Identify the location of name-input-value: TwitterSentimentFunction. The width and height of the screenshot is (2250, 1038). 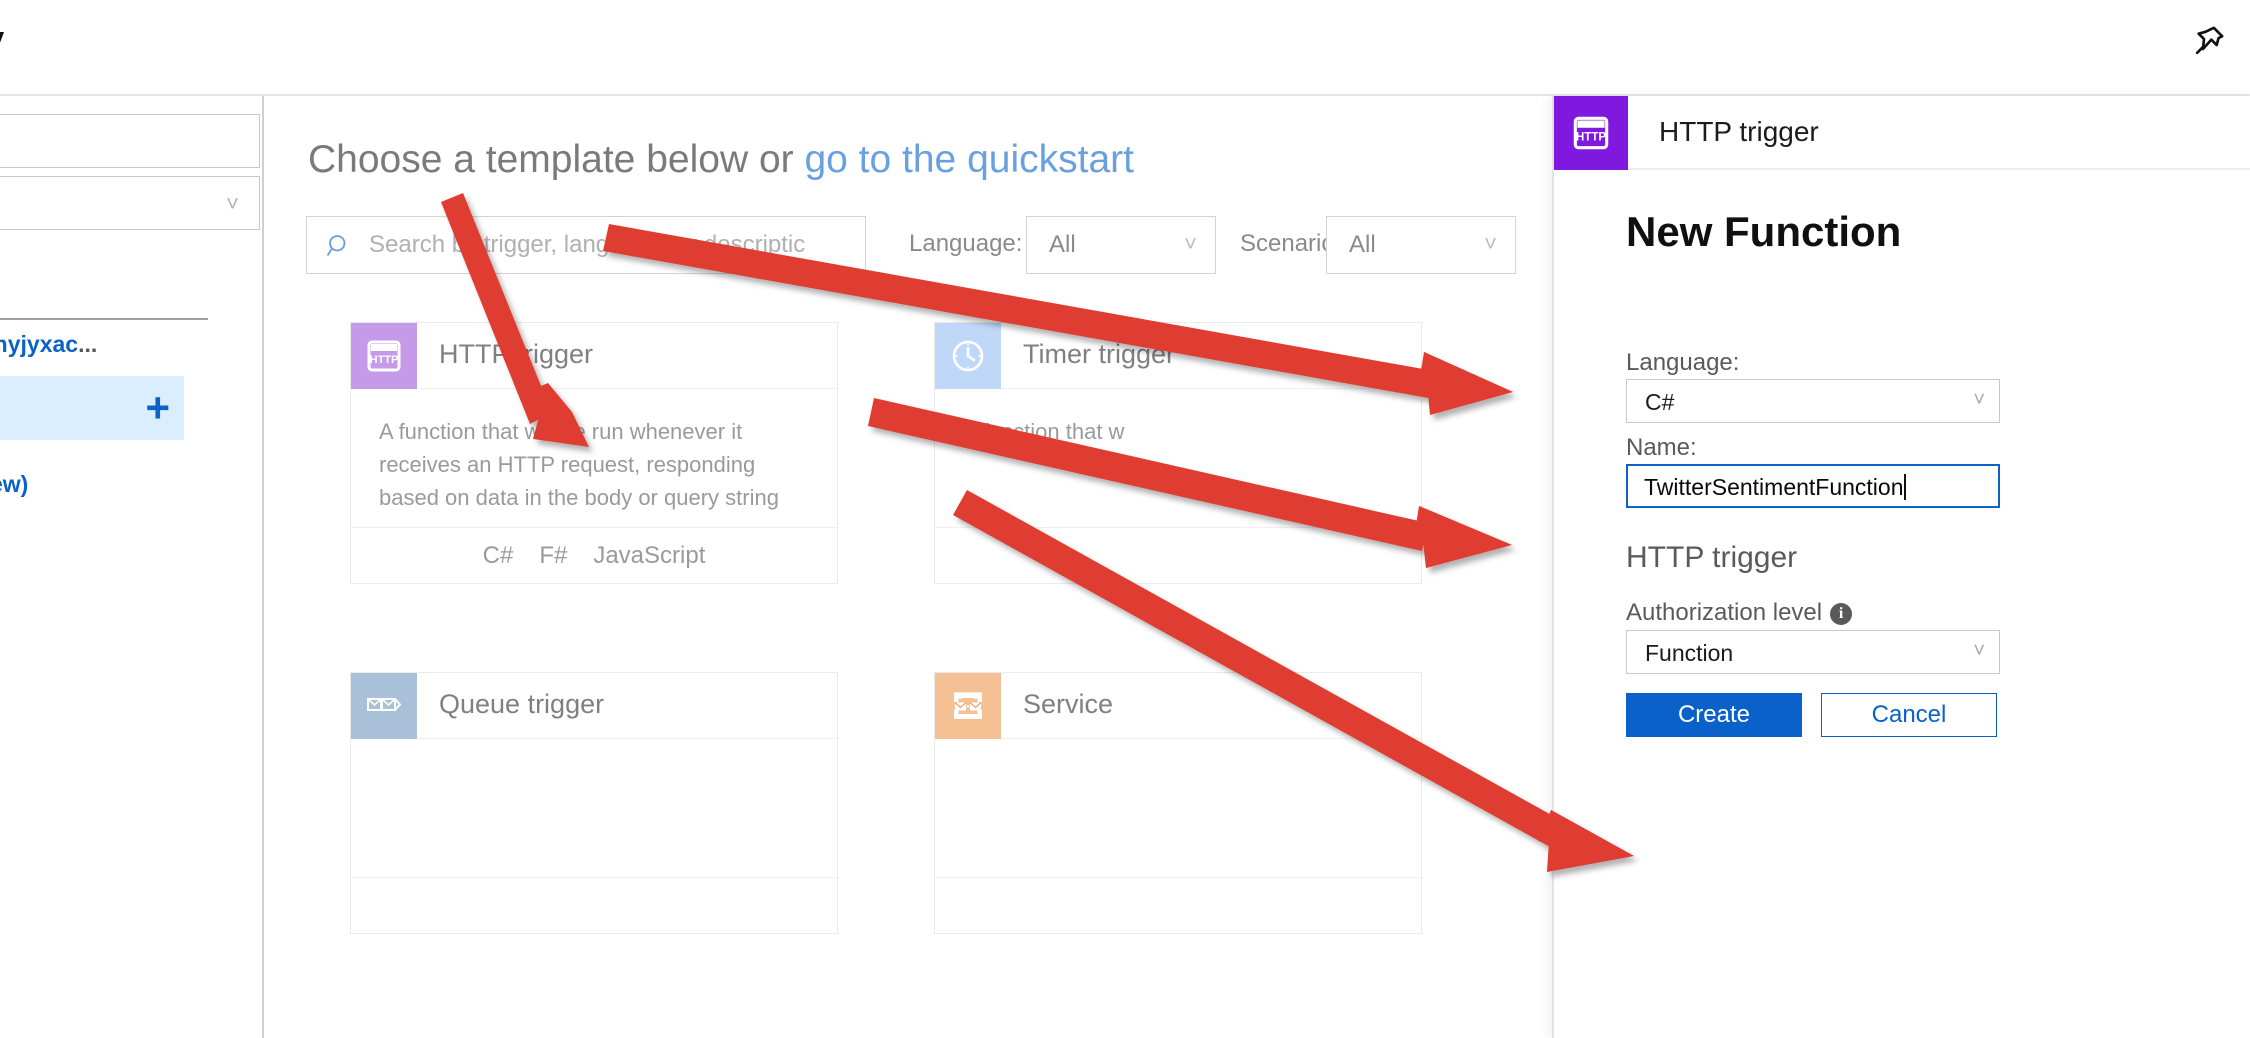
(1775, 487).